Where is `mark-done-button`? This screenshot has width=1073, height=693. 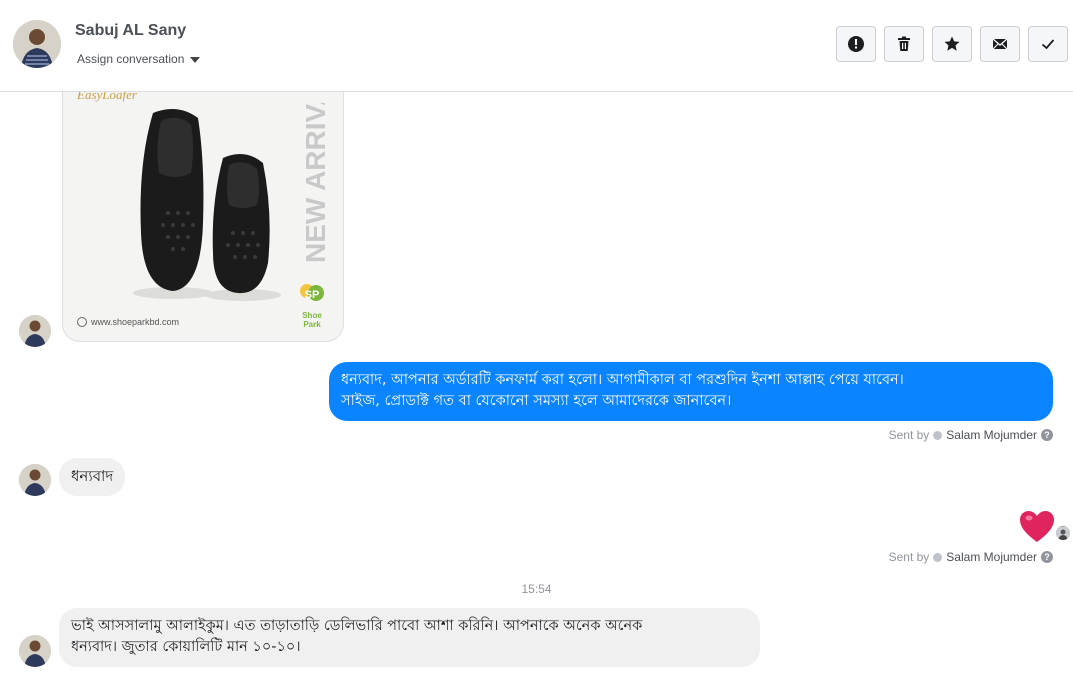 mark-done-button is located at coordinates (1048, 44).